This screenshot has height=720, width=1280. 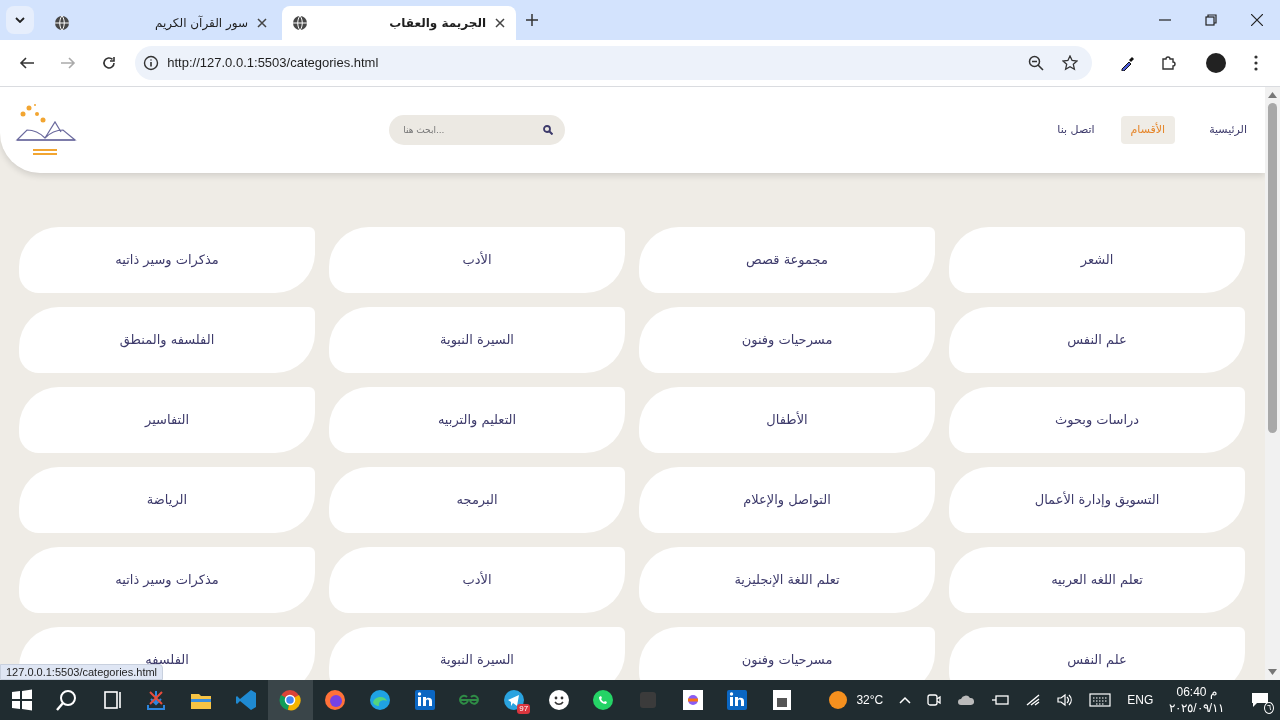 I want to click on scroll-up-icon, so click(x=1272, y=95).